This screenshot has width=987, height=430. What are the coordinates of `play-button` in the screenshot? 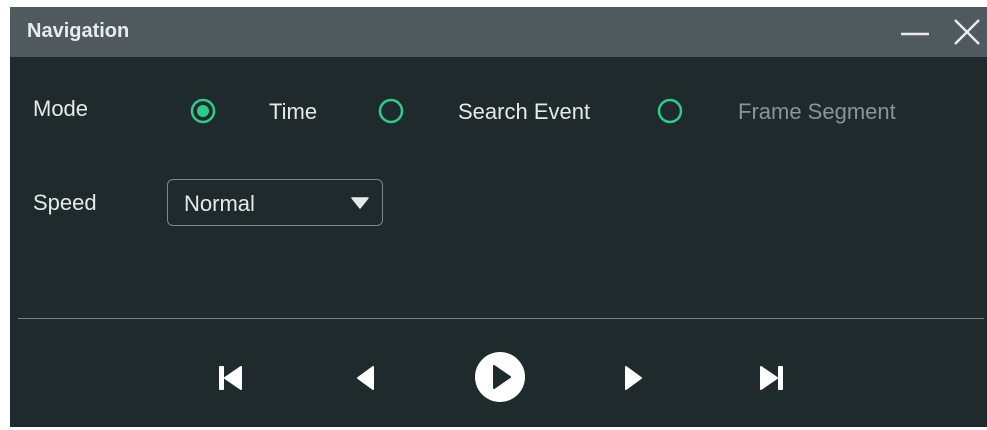 It's located at (500, 377).